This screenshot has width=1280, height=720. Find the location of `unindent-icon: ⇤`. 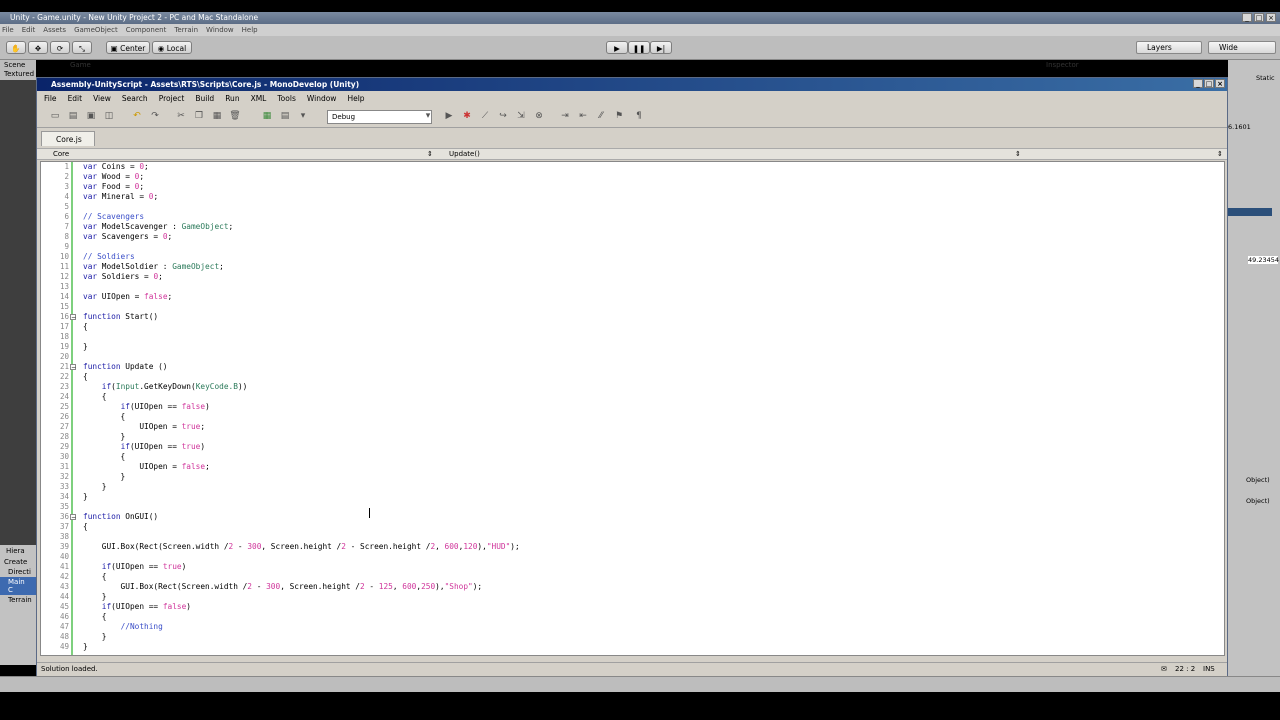

unindent-icon: ⇤ is located at coordinates (583, 116).